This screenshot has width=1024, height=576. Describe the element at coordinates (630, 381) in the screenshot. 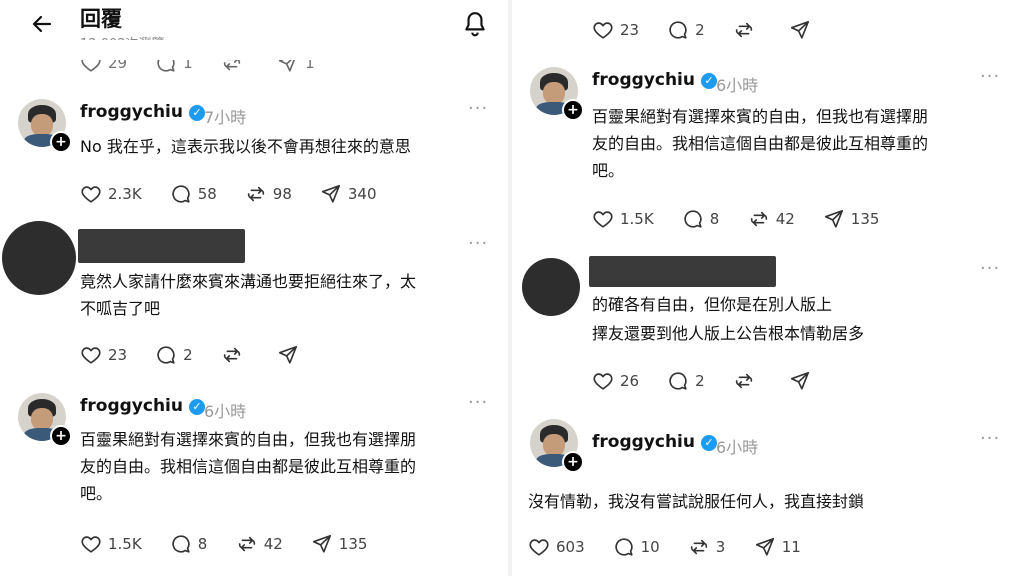

I see `like-count: 26` at that location.